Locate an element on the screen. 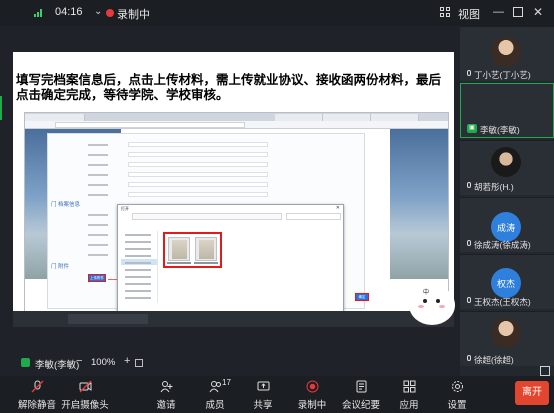 The width and height of the screenshot is (554, 413). participant-tile: 徐超(徐超) is located at coordinates (507, 338).